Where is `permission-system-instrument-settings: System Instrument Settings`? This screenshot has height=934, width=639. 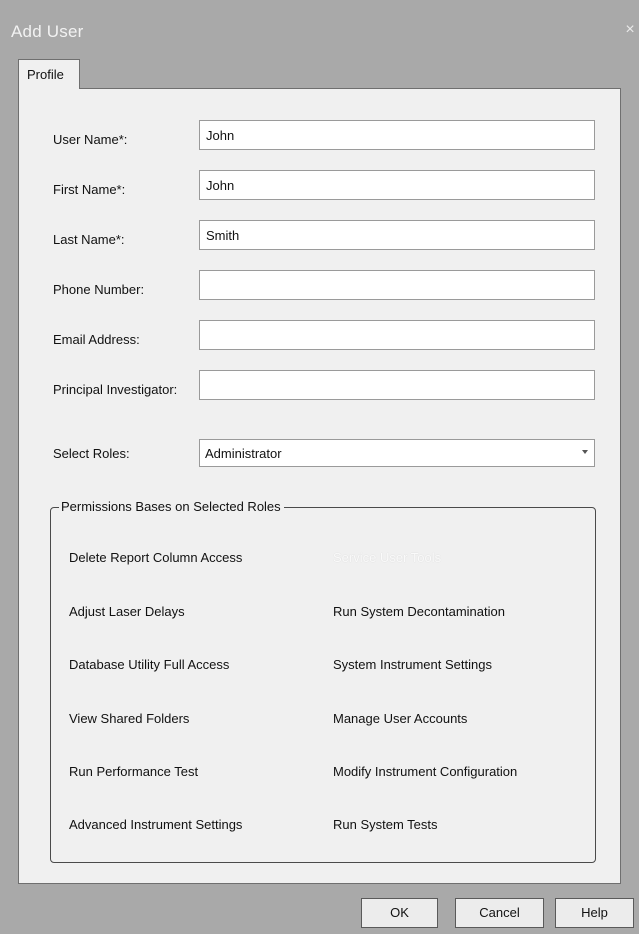 permission-system-instrument-settings: System Instrument Settings is located at coordinates (412, 664).